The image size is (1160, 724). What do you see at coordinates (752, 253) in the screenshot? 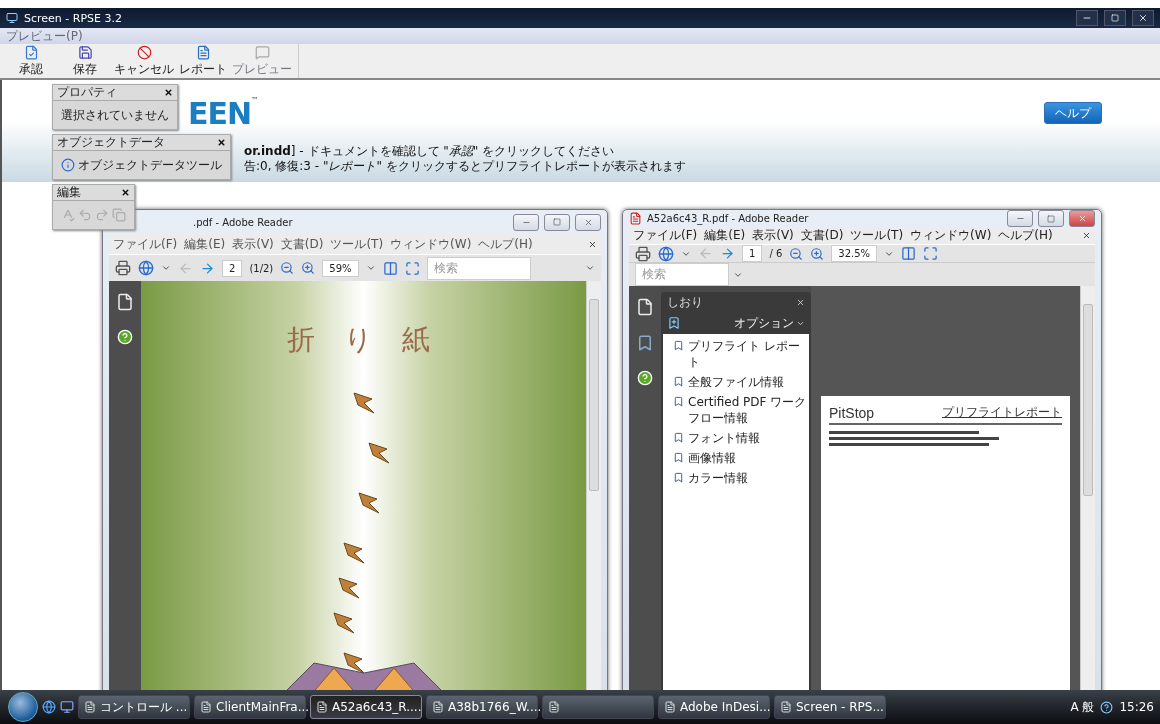
I see `page-number-field: 1` at bounding box center [752, 253].